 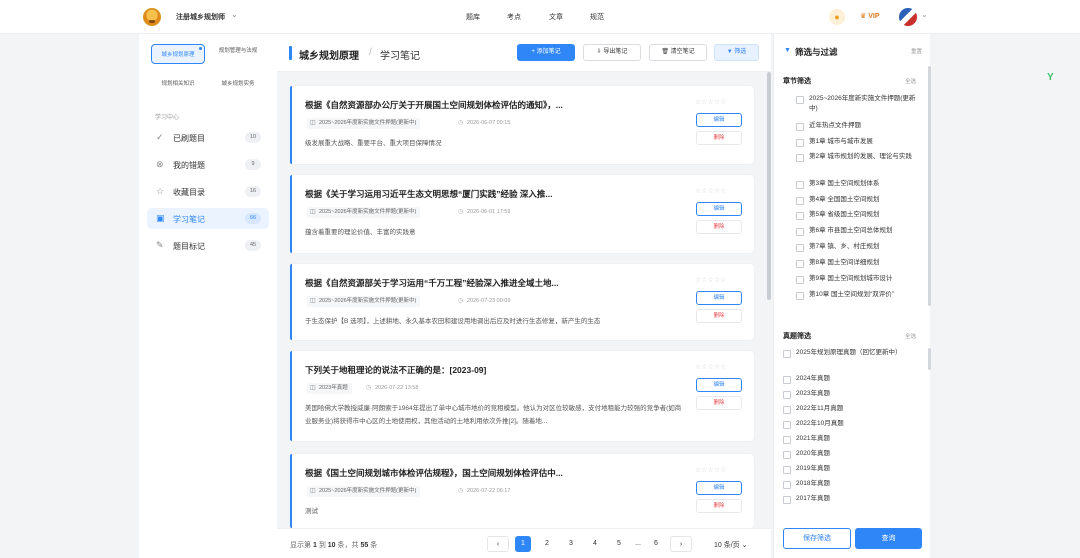 I want to click on save-filter-button: 保存筛选, so click(x=817, y=538).